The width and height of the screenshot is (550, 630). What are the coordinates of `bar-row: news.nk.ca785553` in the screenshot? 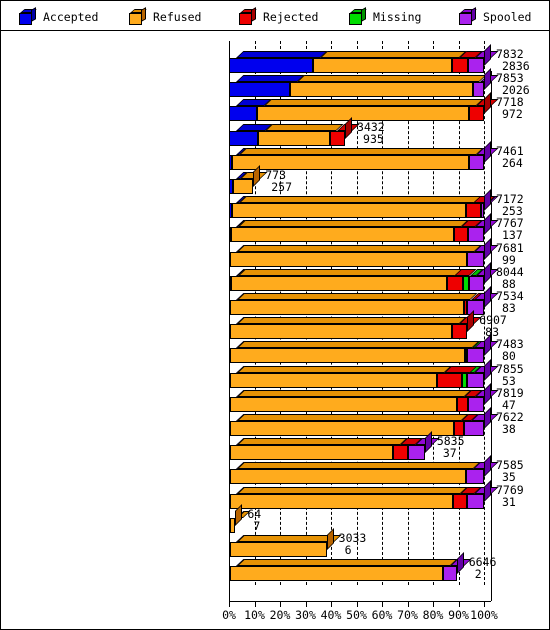 It's located at (376, 375).